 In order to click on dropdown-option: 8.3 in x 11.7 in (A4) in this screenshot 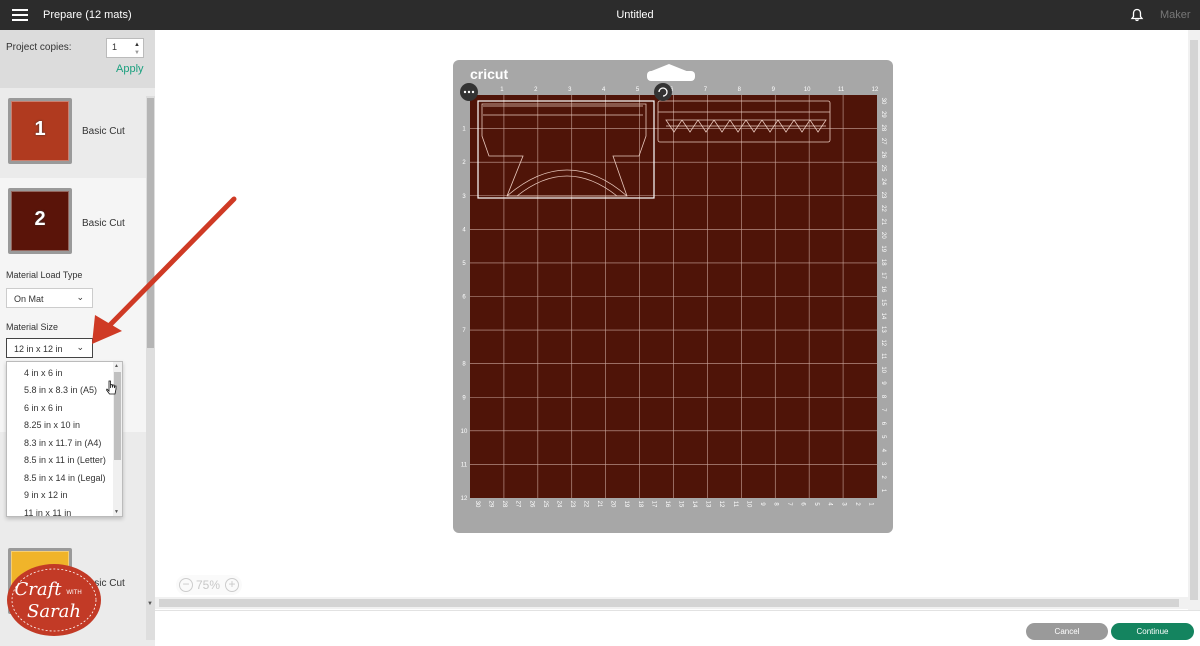, I will do `click(62, 443)`.